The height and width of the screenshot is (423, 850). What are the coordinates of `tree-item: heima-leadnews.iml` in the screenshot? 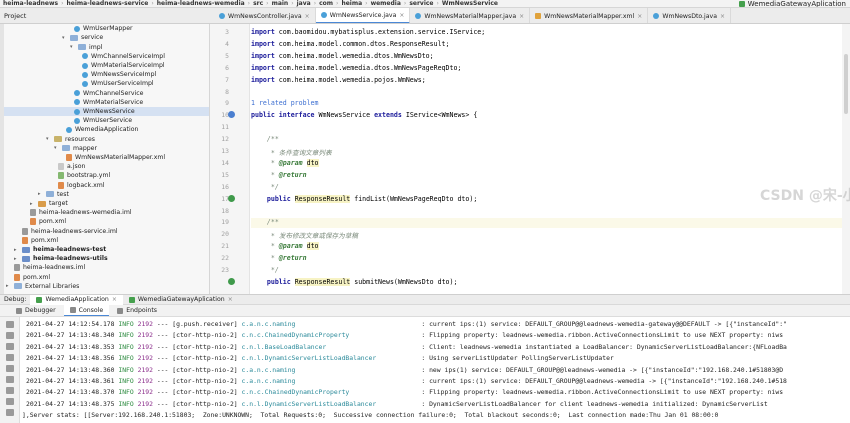 It's located at (49, 268).